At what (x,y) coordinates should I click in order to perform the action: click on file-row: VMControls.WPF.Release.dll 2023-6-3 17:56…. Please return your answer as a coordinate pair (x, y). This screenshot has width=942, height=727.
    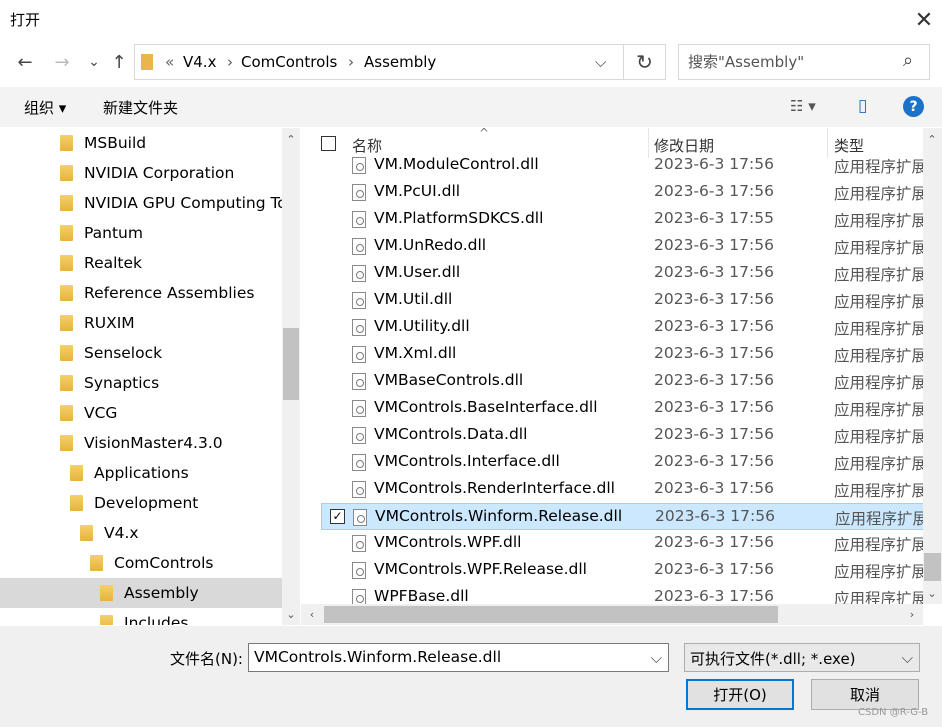
    Looking at the image, I should click on (622, 570).